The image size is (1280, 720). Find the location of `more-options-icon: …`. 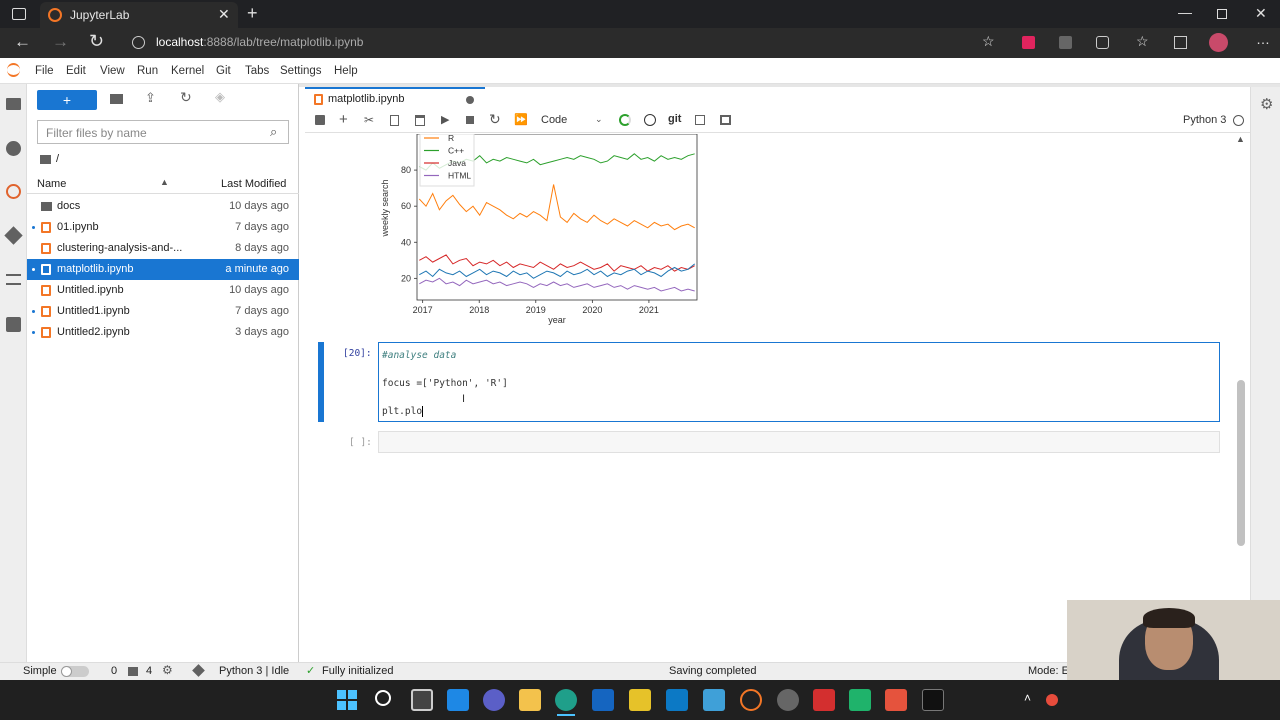

more-options-icon: … is located at coordinates (1263, 39).